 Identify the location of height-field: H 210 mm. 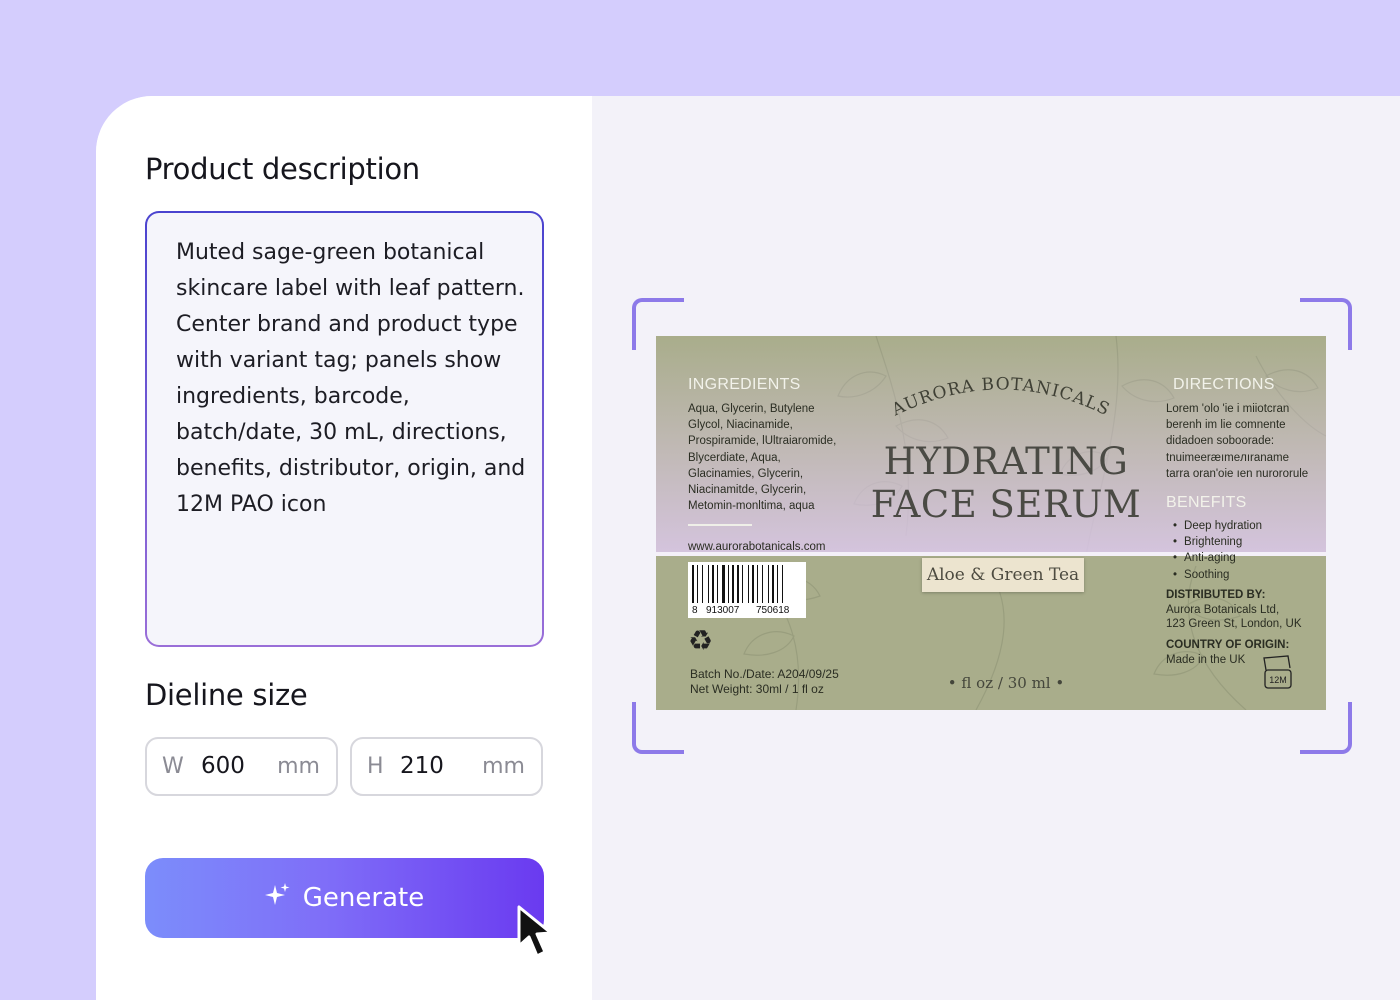
(446, 766).